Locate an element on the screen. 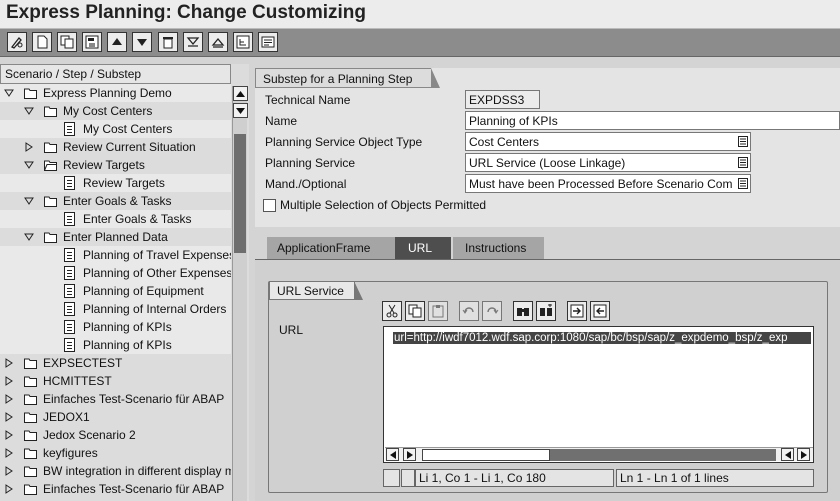  tree-row: Jedox Scenario 2 is located at coordinates (115, 435).